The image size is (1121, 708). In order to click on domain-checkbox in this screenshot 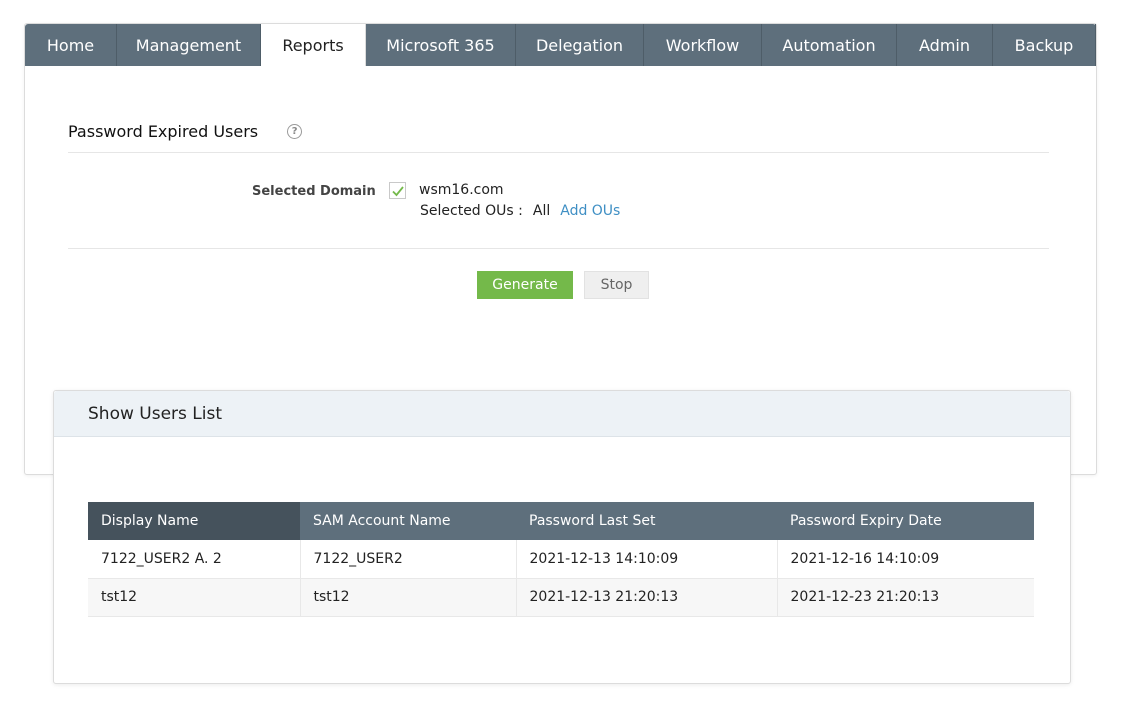, I will do `click(397, 190)`.